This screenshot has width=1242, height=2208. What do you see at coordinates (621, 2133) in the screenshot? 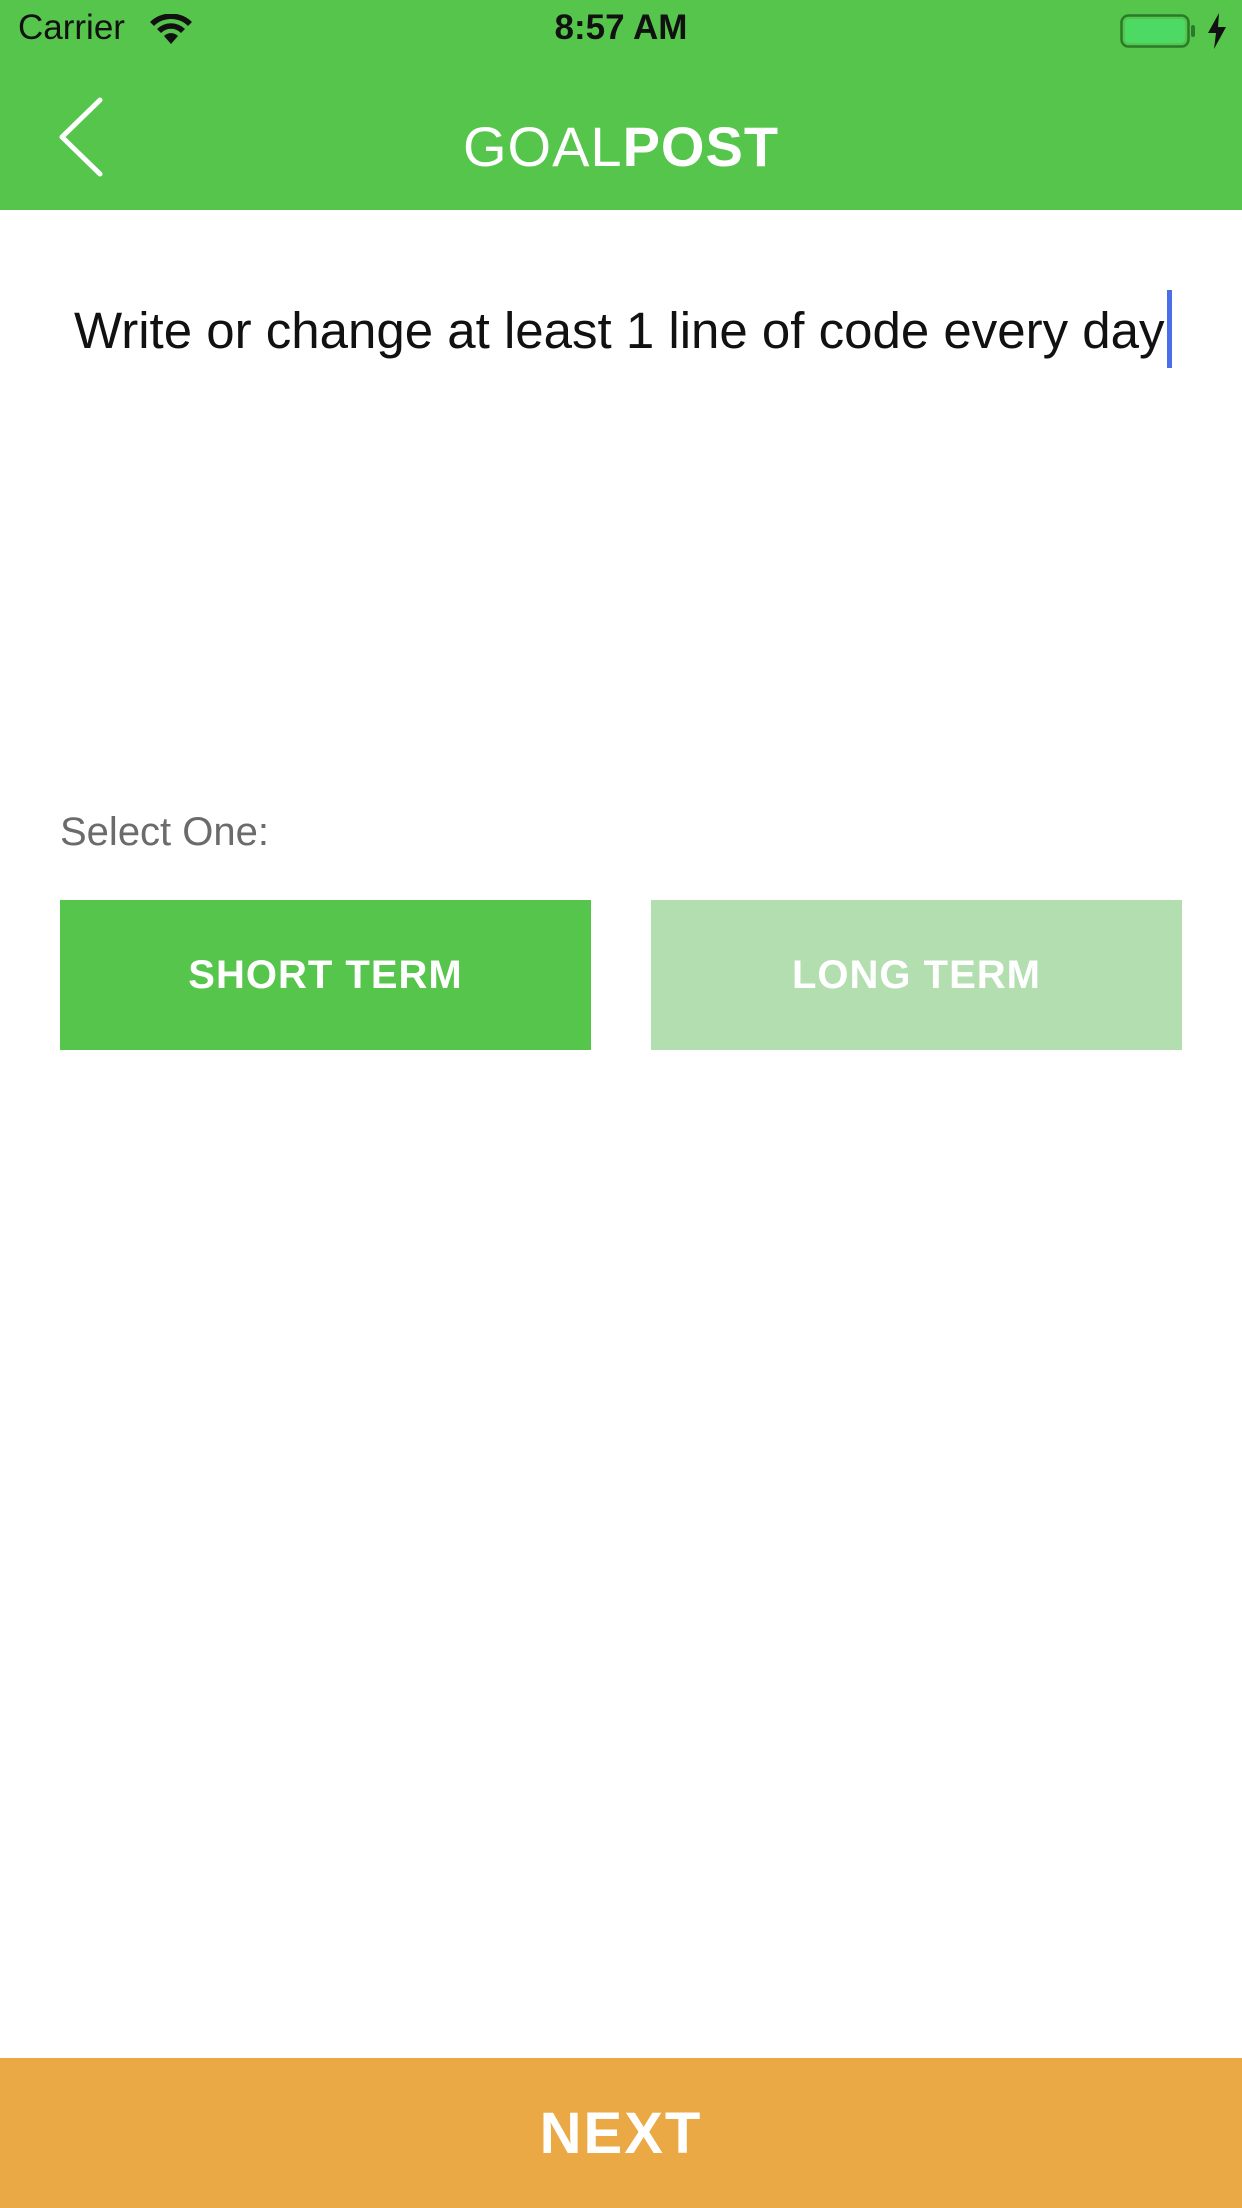
I see `next-button: NEXT` at bounding box center [621, 2133].